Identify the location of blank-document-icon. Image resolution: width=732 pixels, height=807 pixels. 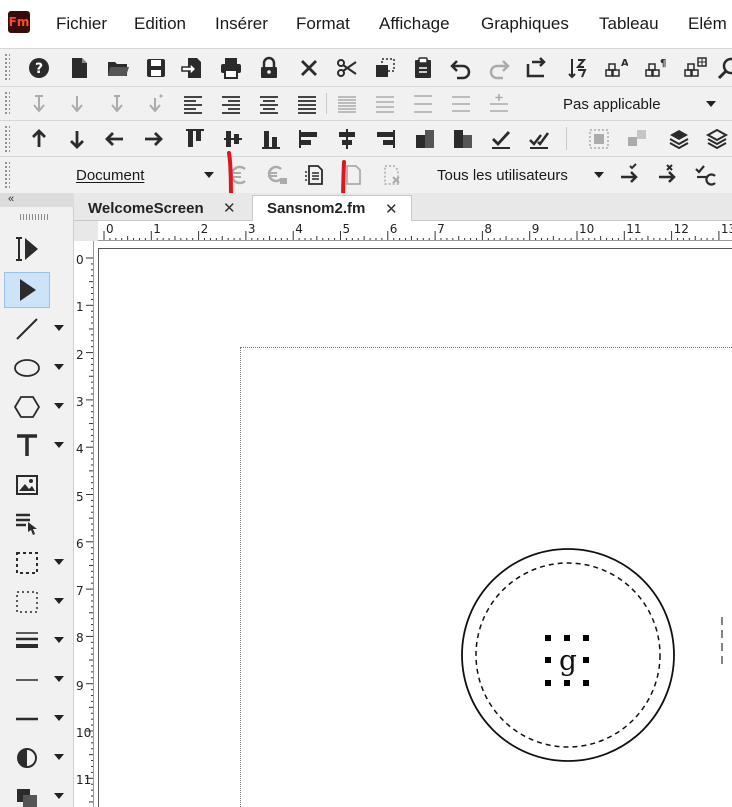
(353, 175).